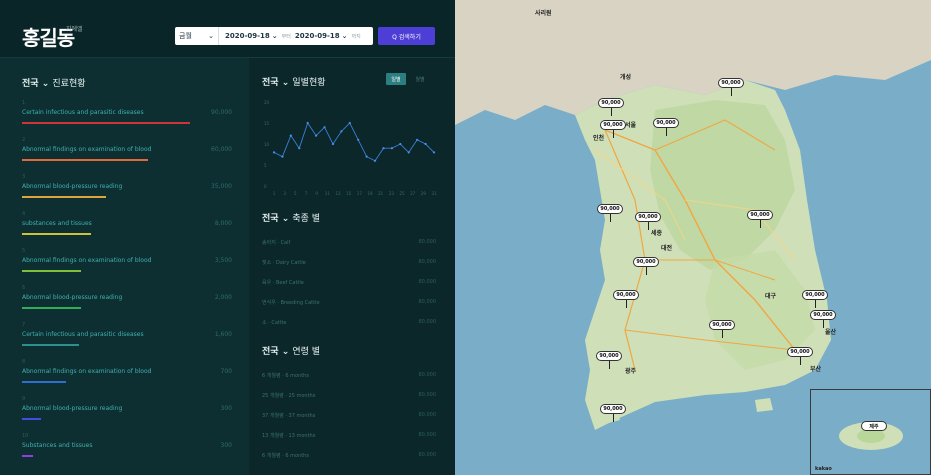 The image size is (931, 475). I want to click on date-start-field: 2020-09-18 ⌄, so click(248, 36).